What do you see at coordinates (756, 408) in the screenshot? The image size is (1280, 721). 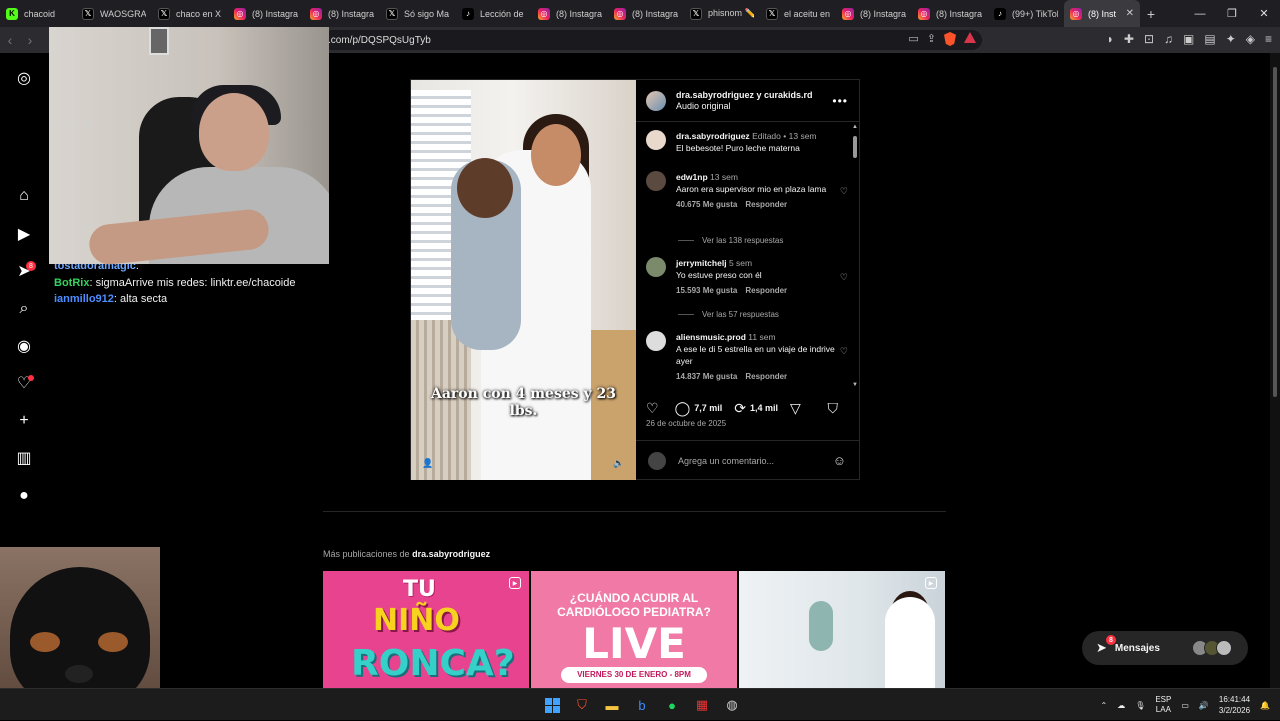 I see `repost-button: ⟳ 1,4 mil` at bounding box center [756, 408].